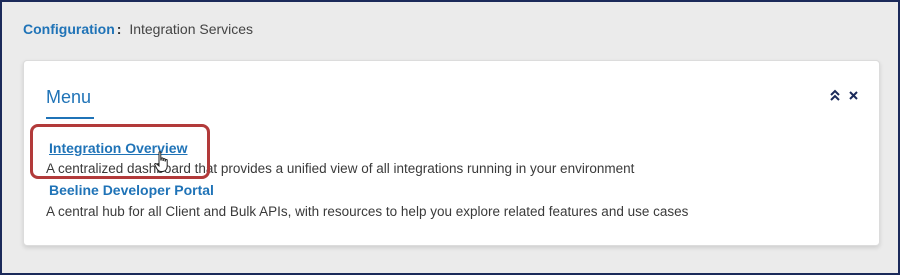  What do you see at coordinates (191, 29) in the screenshot?
I see `breadcrumb-current: Integration Services` at bounding box center [191, 29].